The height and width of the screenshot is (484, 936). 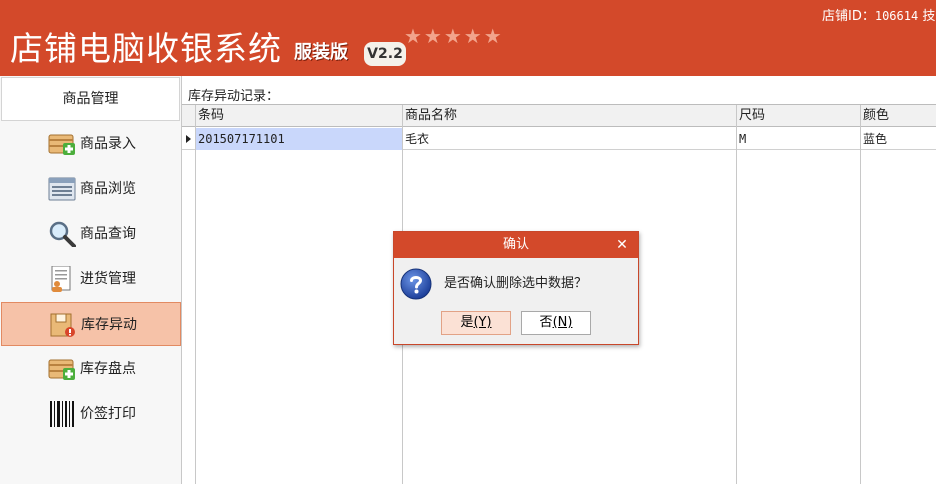 I want to click on app-edition: 服装版, so click(x=321, y=52).